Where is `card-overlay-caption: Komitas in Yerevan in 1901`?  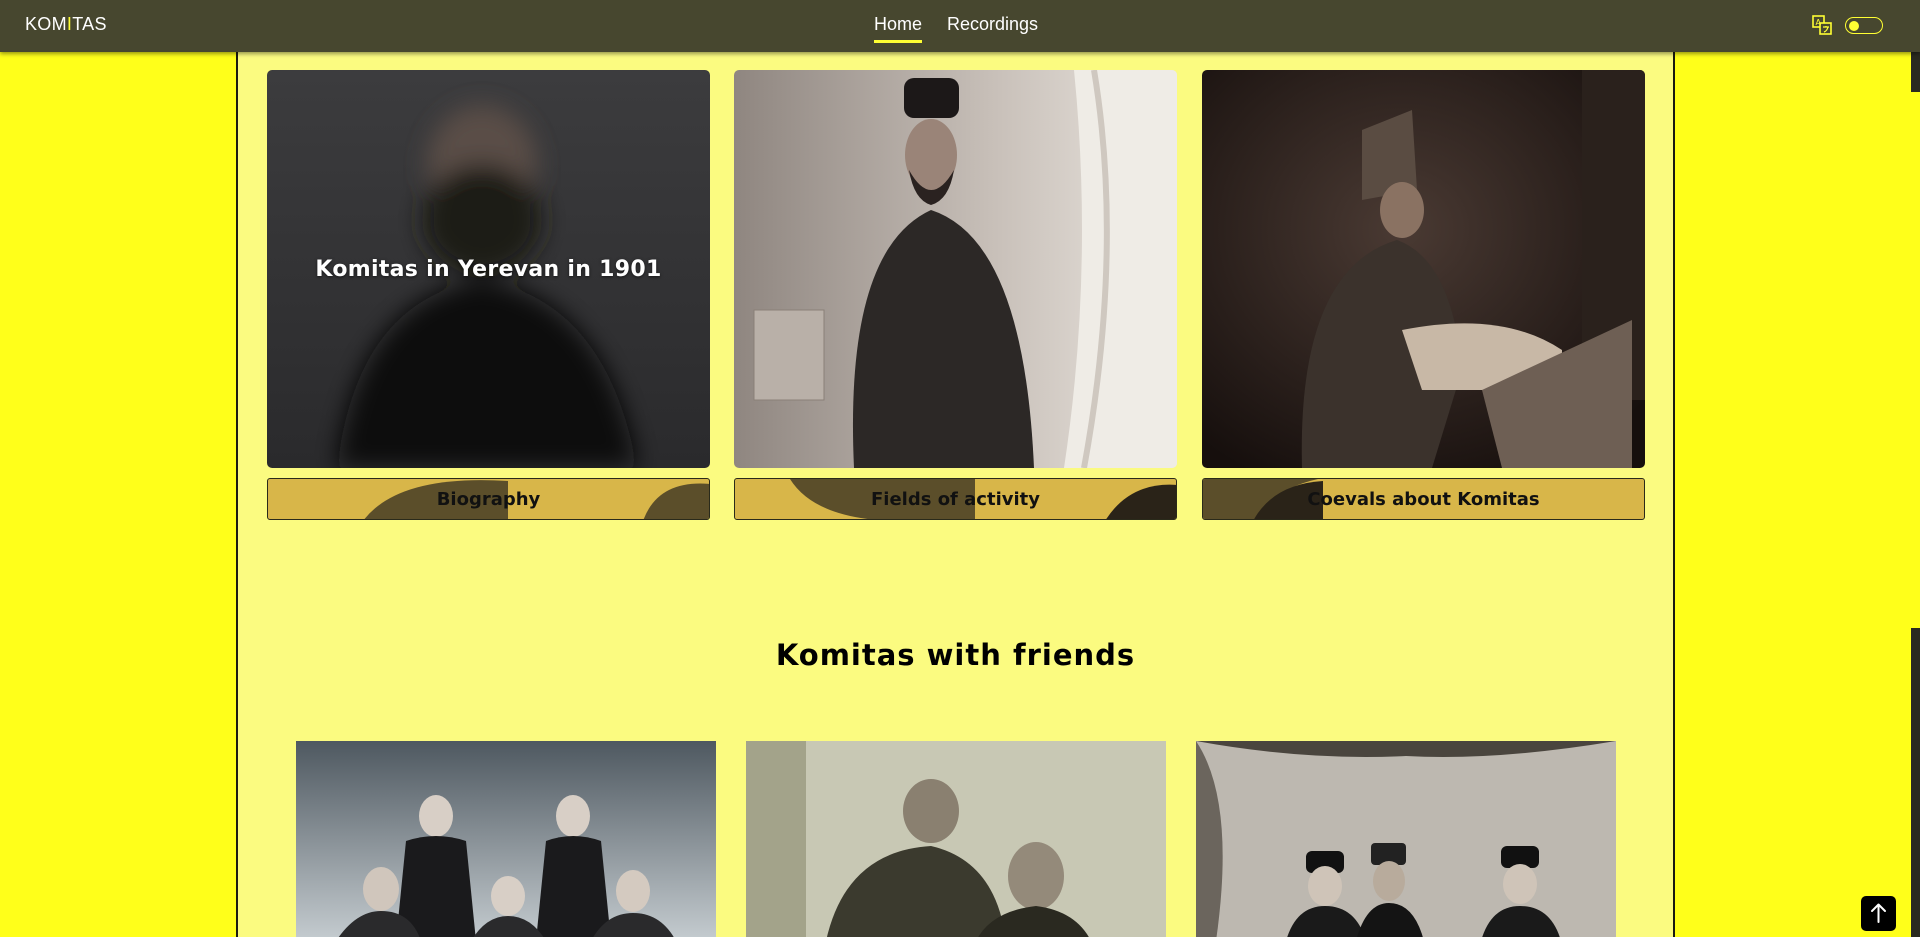
card-overlay-caption: Komitas in Yerevan in 1901 is located at coordinates (488, 269).